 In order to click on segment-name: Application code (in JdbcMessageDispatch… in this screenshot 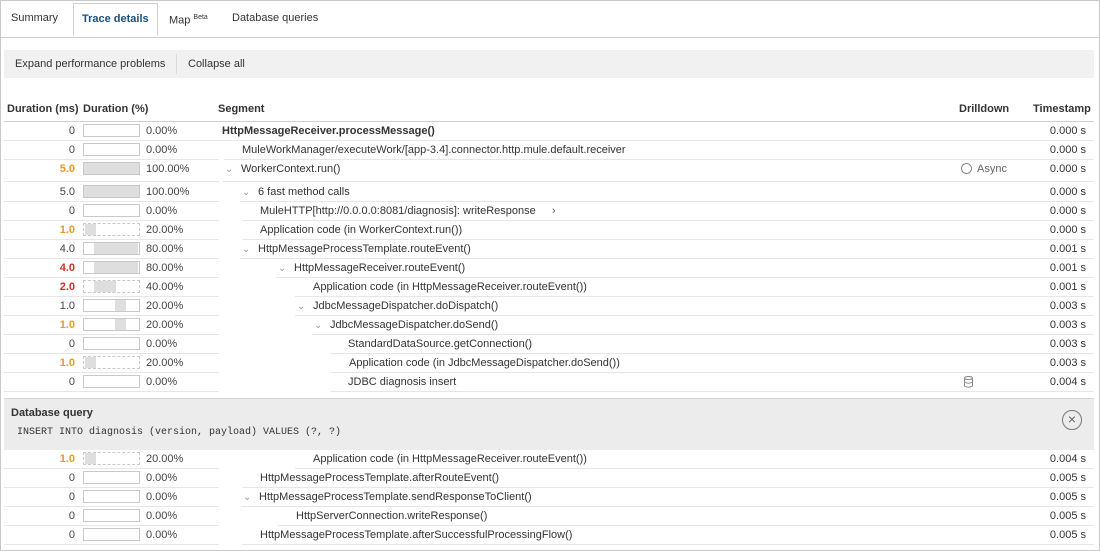, I will do `click(484, 363)`.